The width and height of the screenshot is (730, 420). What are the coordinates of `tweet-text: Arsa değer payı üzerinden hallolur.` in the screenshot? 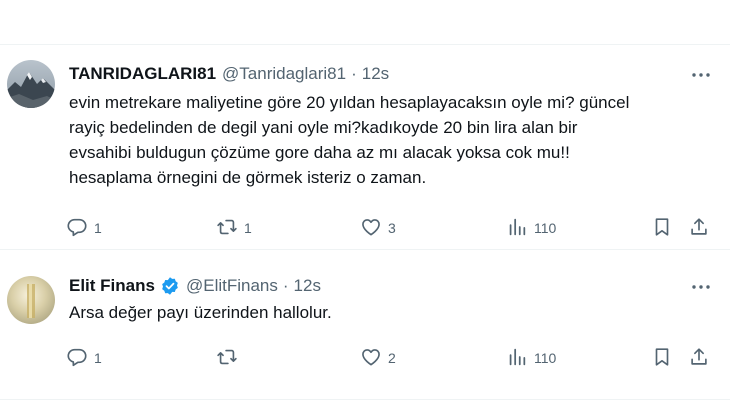 It's located at (389, 312).